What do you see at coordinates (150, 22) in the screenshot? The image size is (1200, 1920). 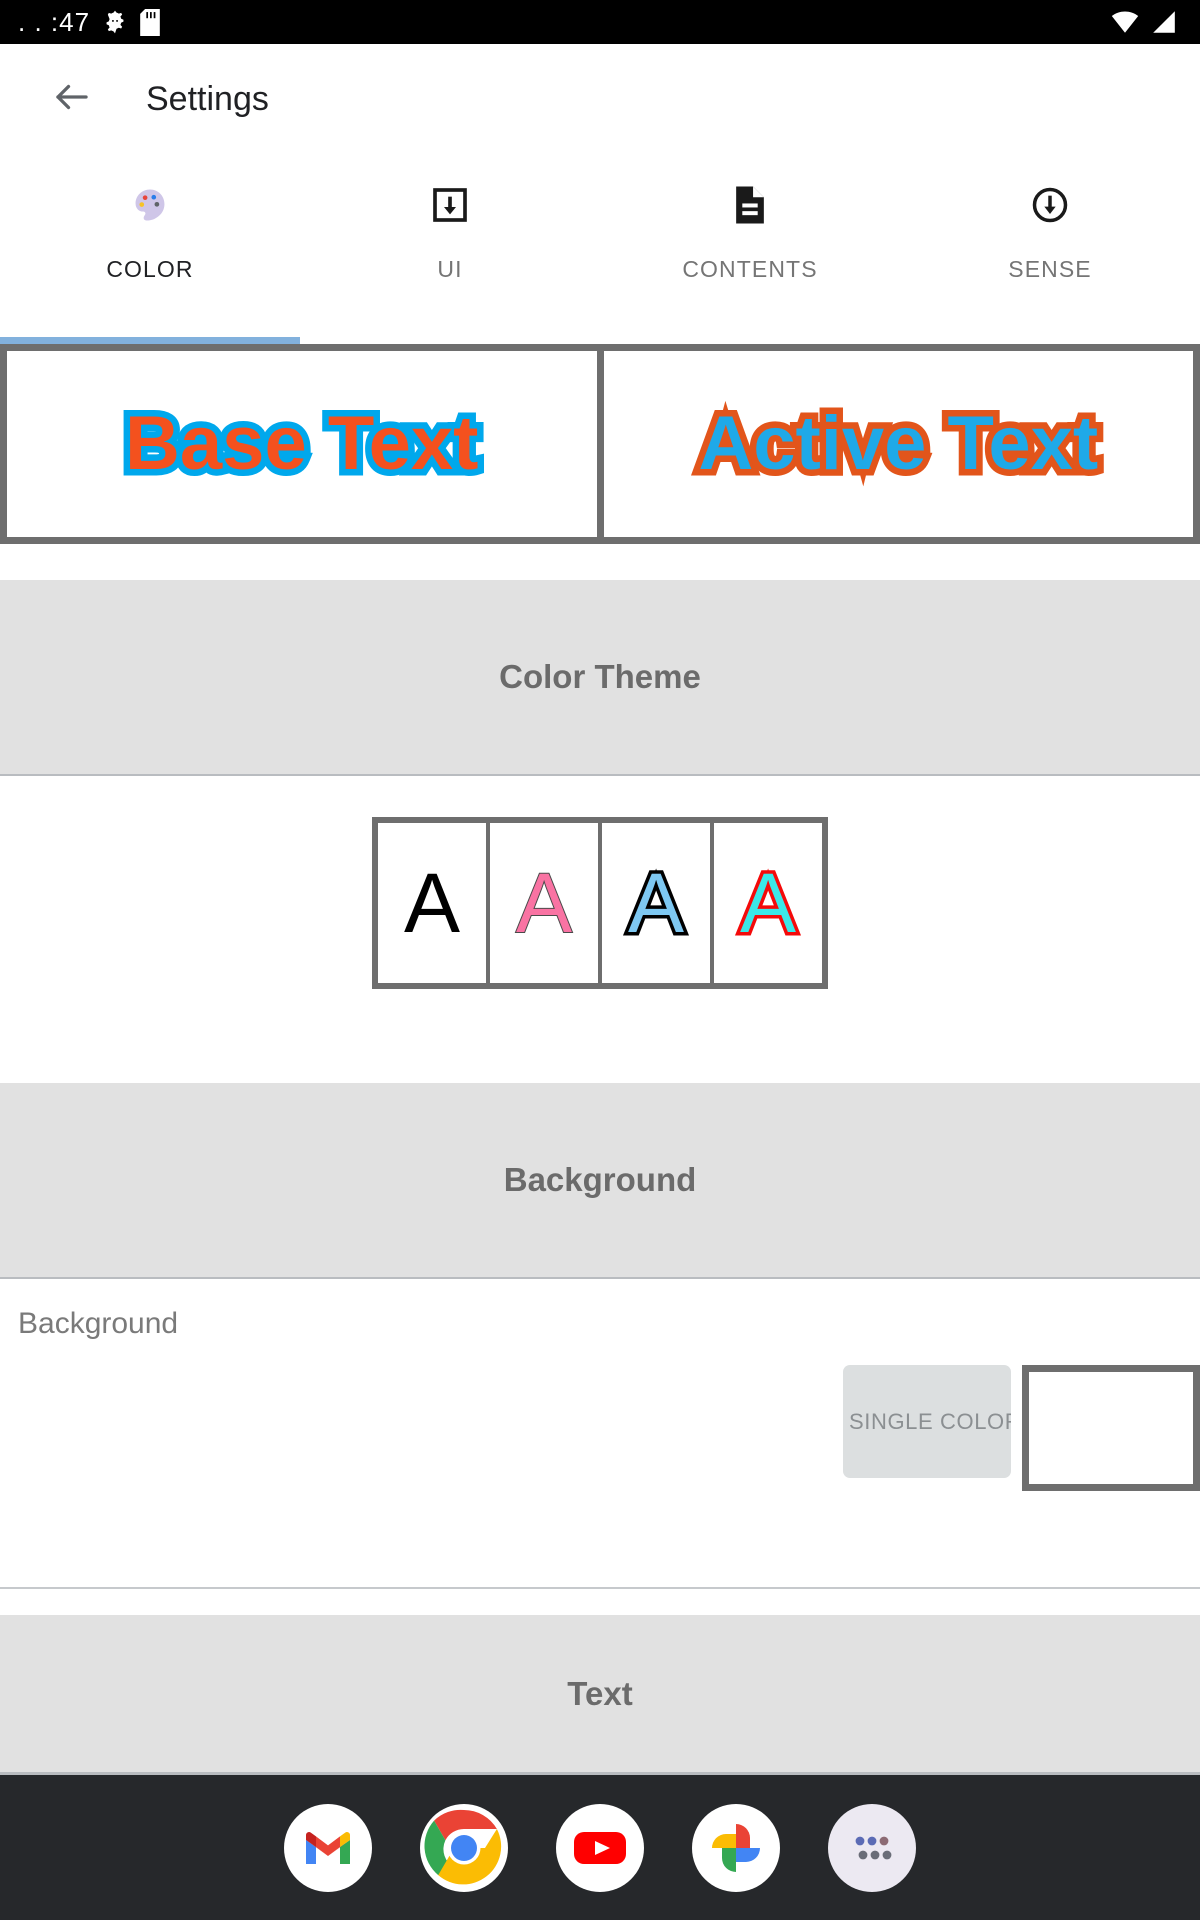 I see `sd-card-icon` at bounding box center [150, 22].